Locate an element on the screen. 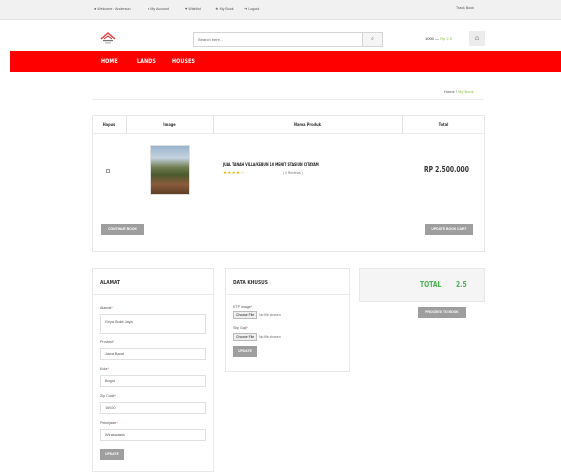 The width and height of the screenshot is (561, 472). proceed-to-book-button: PROCEED TO BOOK is located at coordinates (442, 312).